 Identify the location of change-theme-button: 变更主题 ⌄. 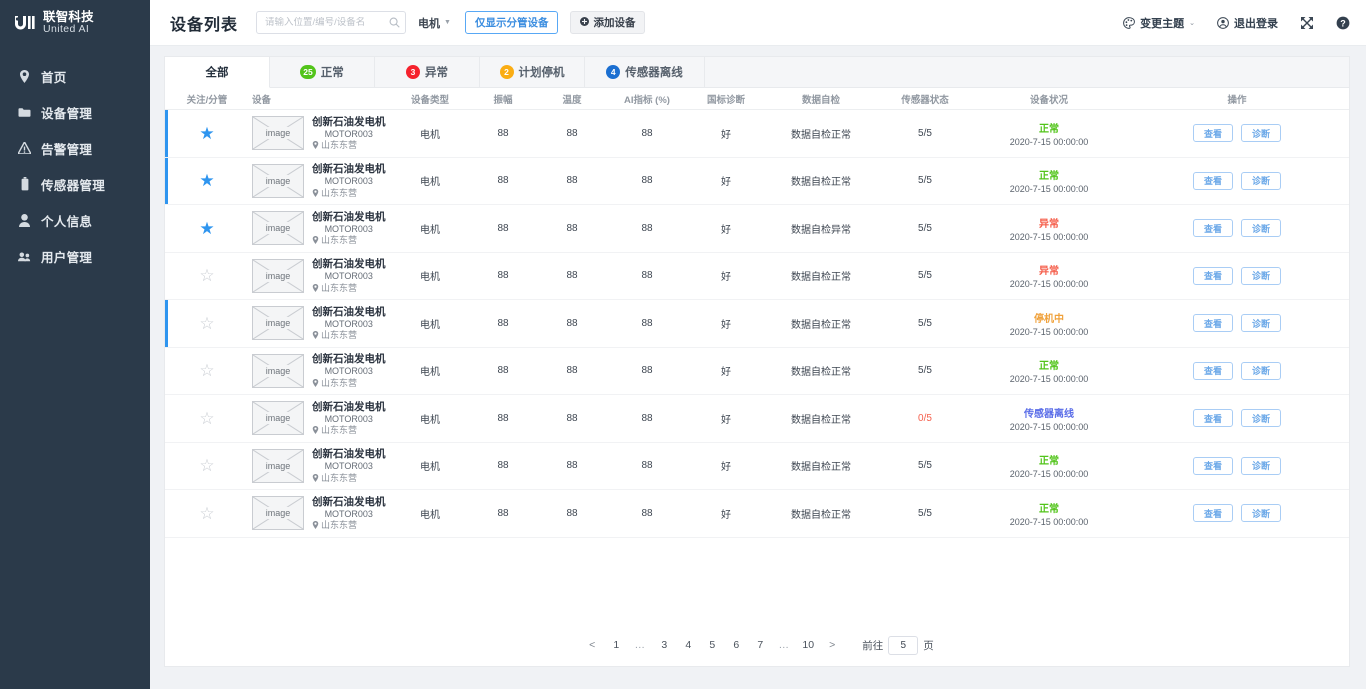
(1159, 23).